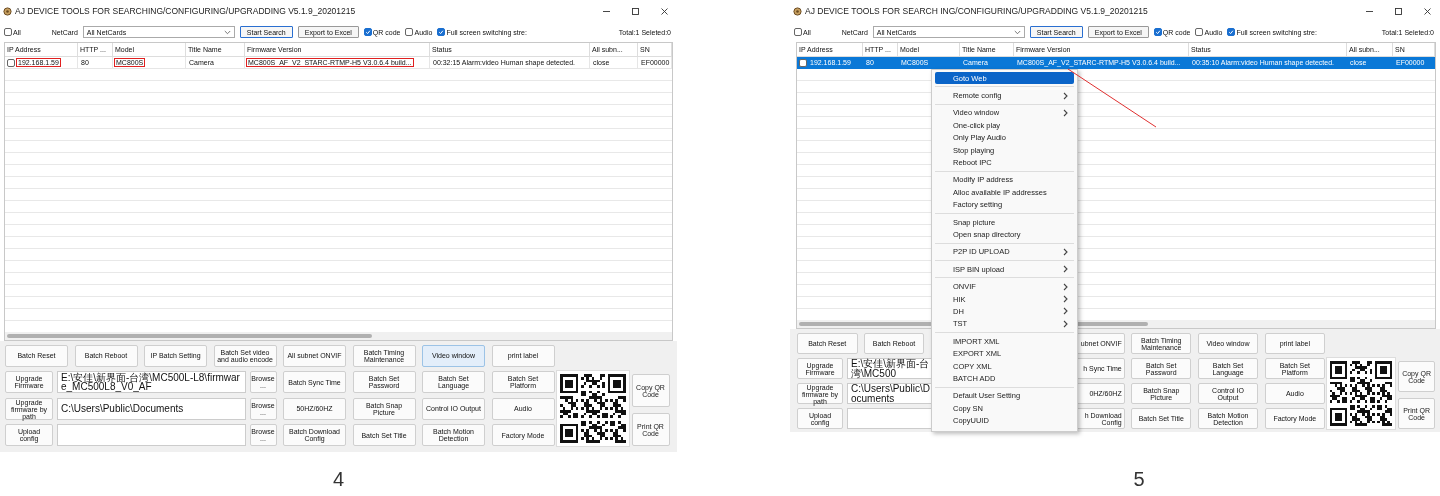  Describe the element at coordinates (976, 11) in the screenshot. I see `window-title: AJ DEVICE TOOLS FOR SEARCH ING/CONFIGURING/UPGRADDING V5.1.9_20201215` at that location.